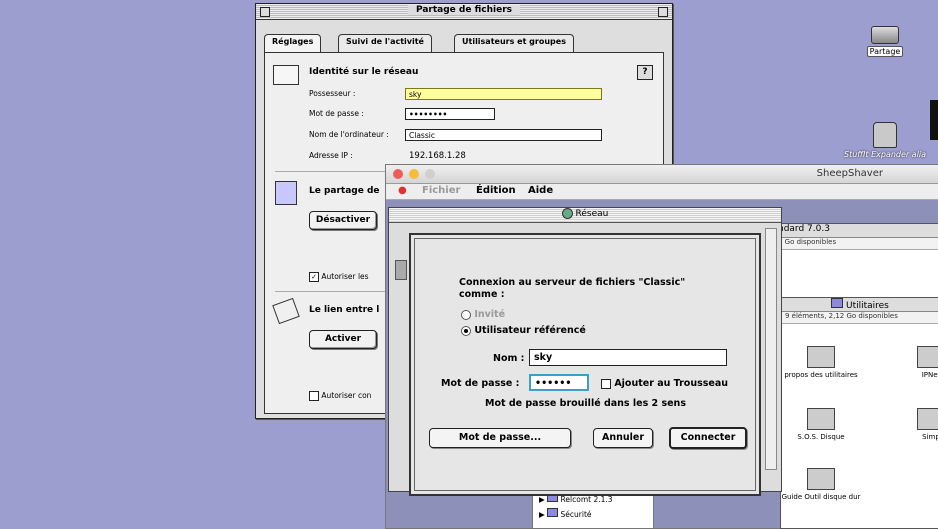 Image resolution: width=938 pixels, height=529 pixels. I want to click on name-field: sky, so click(628, 357).